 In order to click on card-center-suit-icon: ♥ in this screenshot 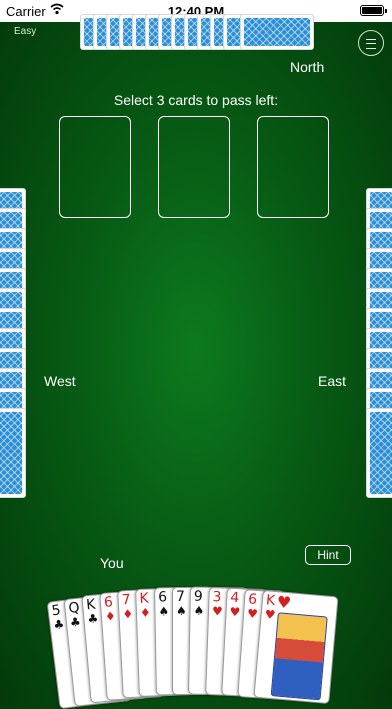, I will do `click(284, 602)`.